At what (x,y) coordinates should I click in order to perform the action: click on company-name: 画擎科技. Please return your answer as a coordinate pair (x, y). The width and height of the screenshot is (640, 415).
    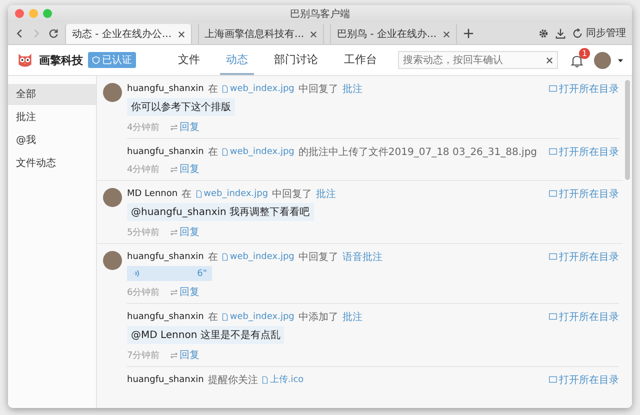
    Looking at the image, I should click on (61, 60).